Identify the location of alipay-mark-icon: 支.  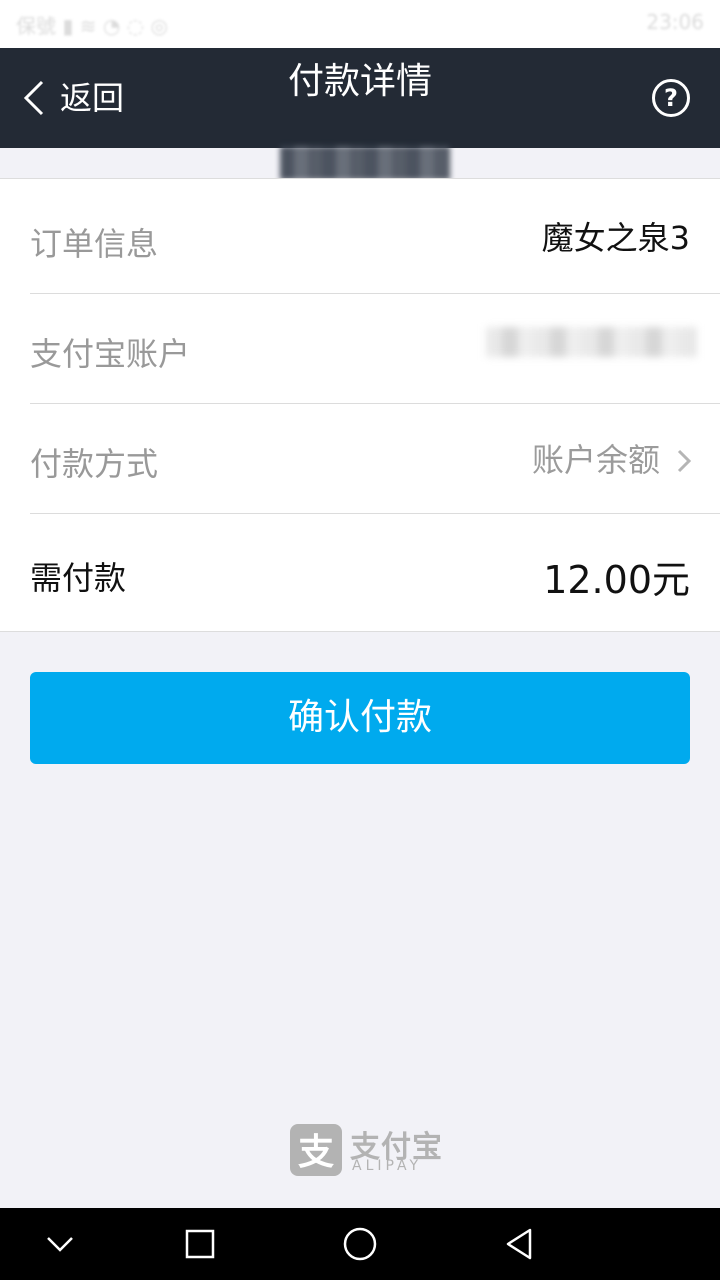
(316, 1150).